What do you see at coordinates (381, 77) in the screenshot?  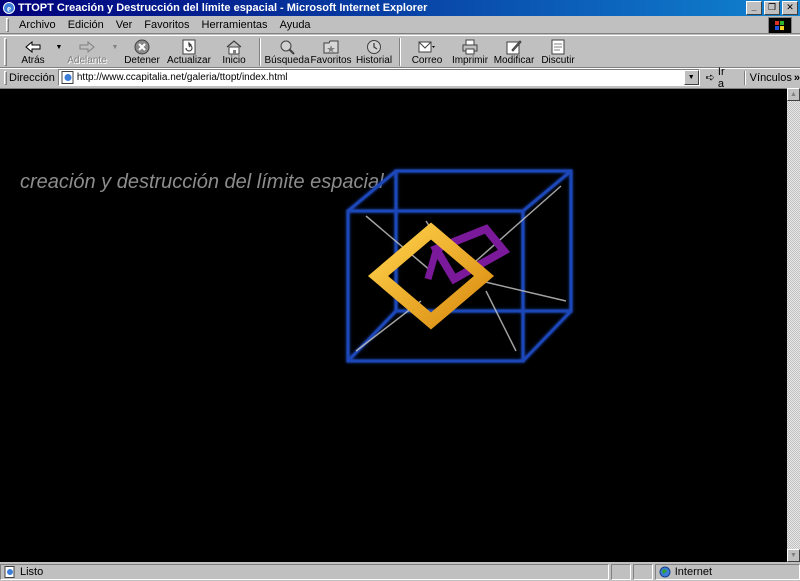 I see `address-input` at bounding box center [381, 77].